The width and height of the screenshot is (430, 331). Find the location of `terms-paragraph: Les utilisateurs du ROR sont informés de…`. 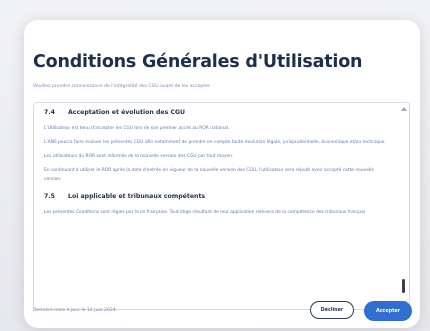

terms-paragraph: Les utilisateurs du ROR sont informés de… is located at coordinates (139, 156).